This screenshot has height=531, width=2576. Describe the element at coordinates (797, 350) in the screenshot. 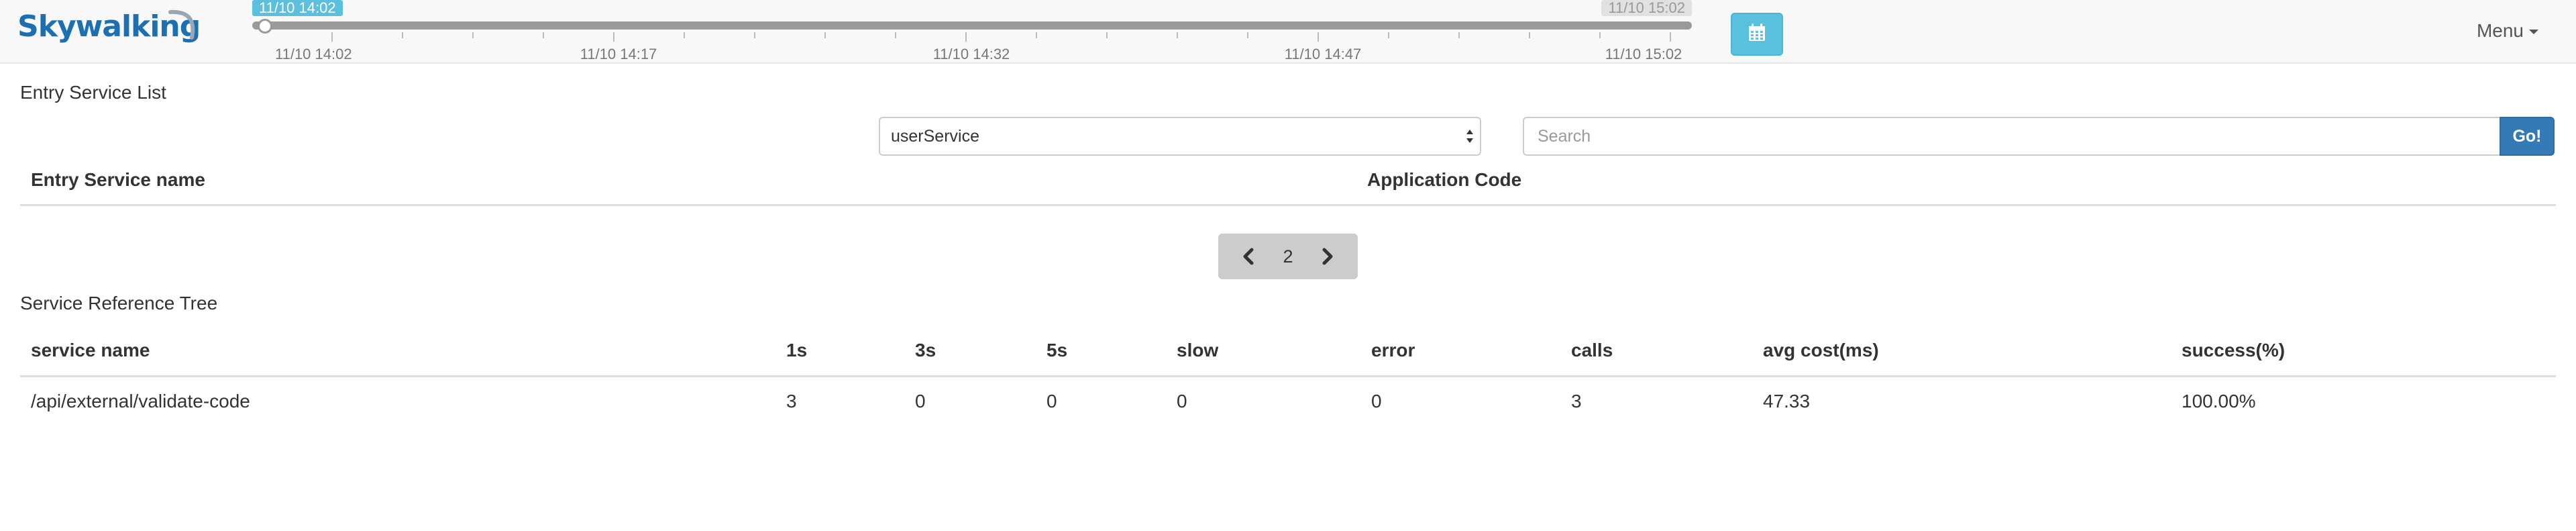

I see `column-header: 1s` at that location.